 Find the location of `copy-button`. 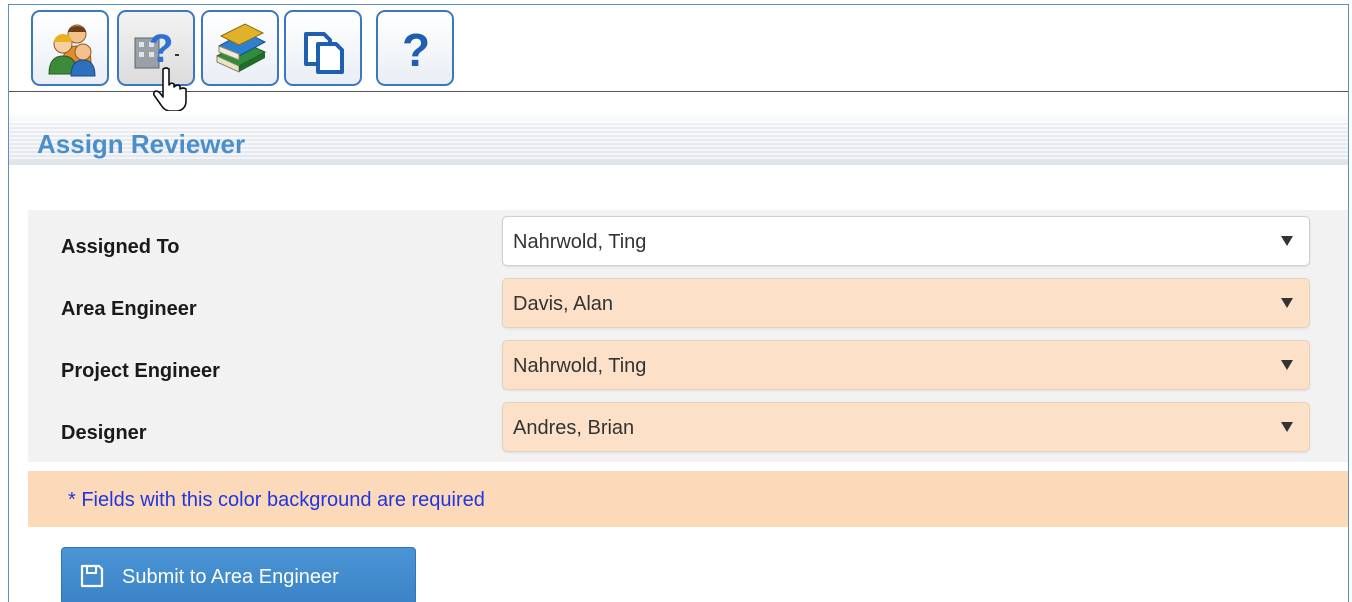

copy-button is located at coordinates (323, 48).